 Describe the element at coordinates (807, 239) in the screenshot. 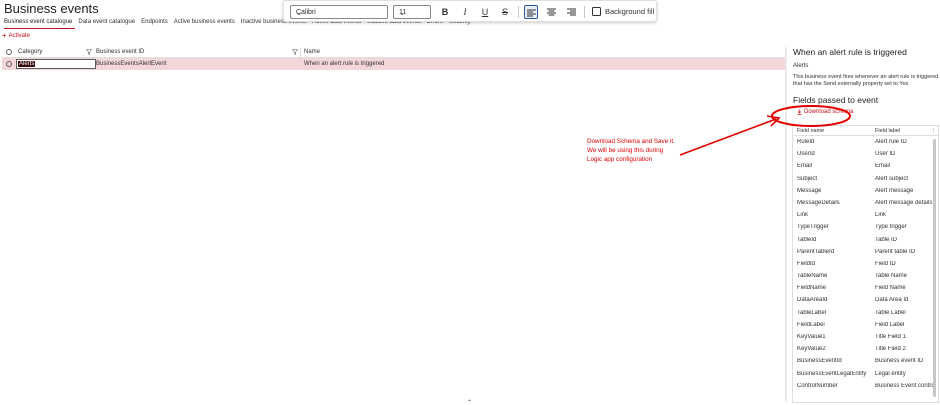

I see `field-name-cell: TableId` at that location.